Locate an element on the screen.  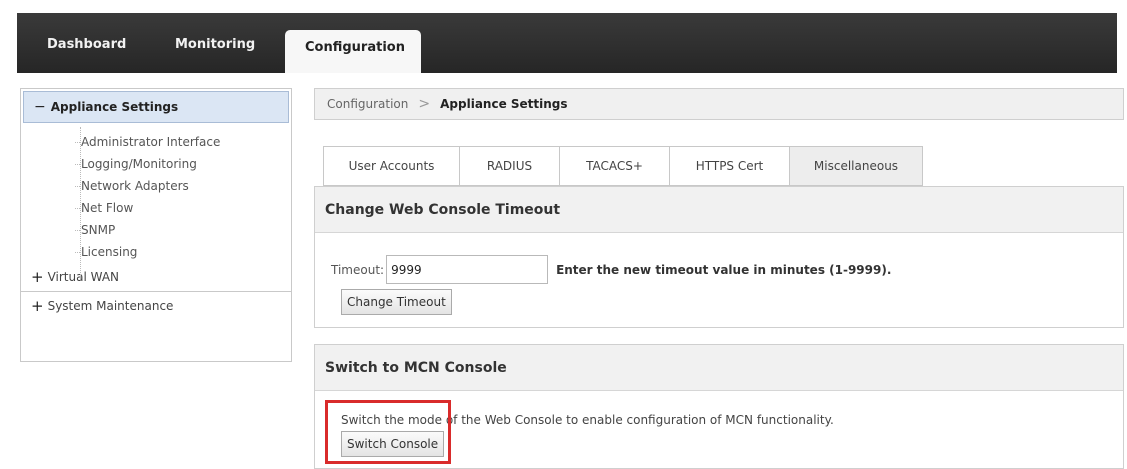
sidebar-section-label: Appliance Settings is located at coordinates (114, 107).